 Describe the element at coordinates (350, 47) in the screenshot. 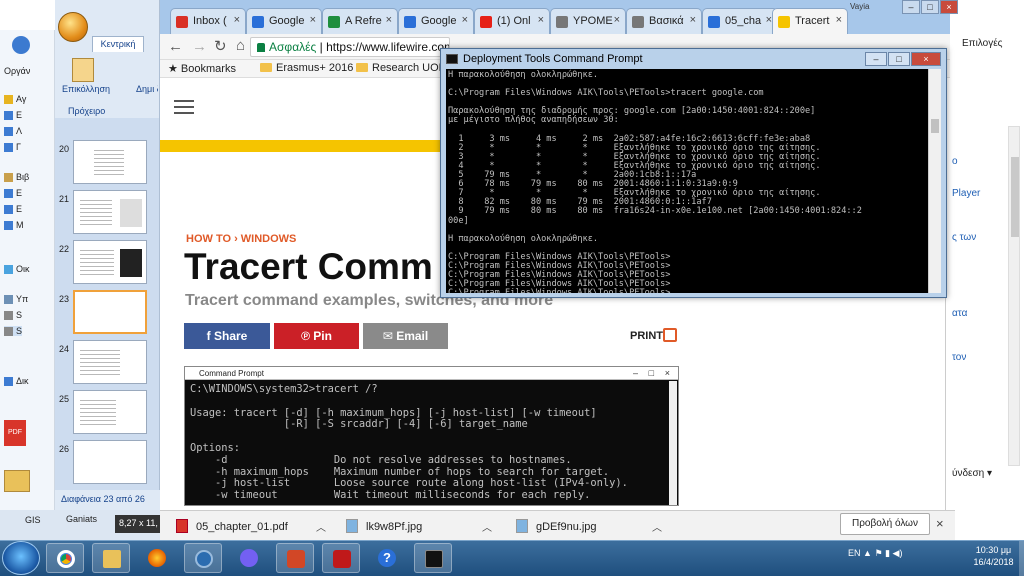

I see `address-bar: Ασφαλές | https://www.lifewire.com` at that location.